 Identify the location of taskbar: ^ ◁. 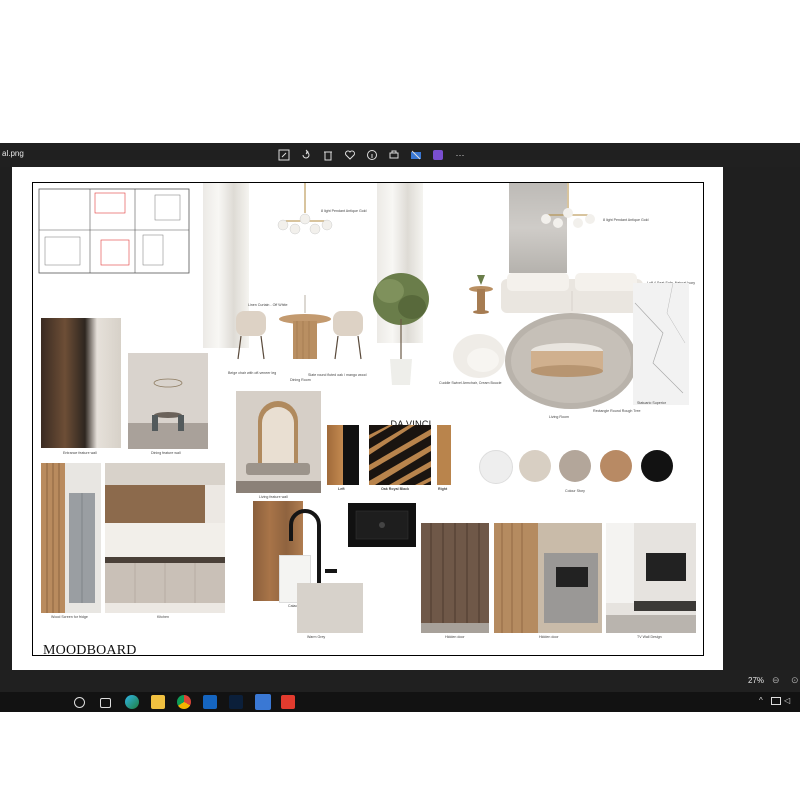
(400, 702).